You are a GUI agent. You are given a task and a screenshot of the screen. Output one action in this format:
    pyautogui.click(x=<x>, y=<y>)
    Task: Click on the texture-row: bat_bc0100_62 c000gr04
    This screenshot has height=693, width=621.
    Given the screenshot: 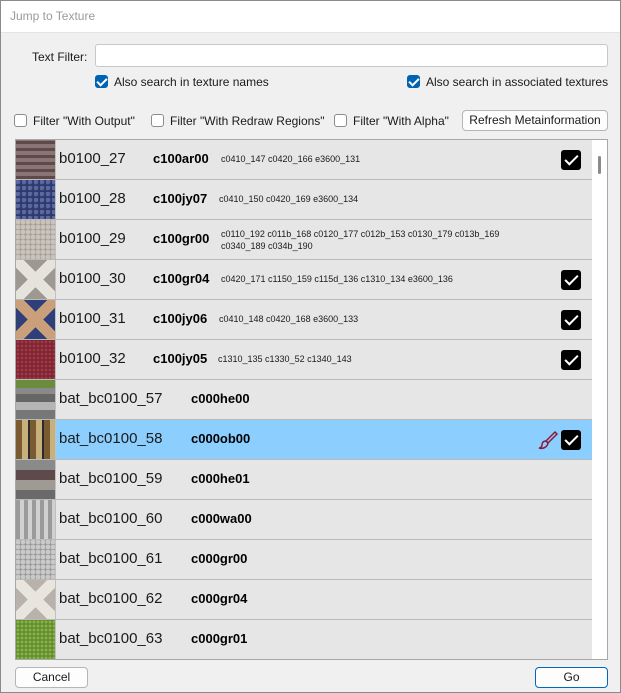 What is the action you would take?
    pyautogui.click(x=304, y=600)
    